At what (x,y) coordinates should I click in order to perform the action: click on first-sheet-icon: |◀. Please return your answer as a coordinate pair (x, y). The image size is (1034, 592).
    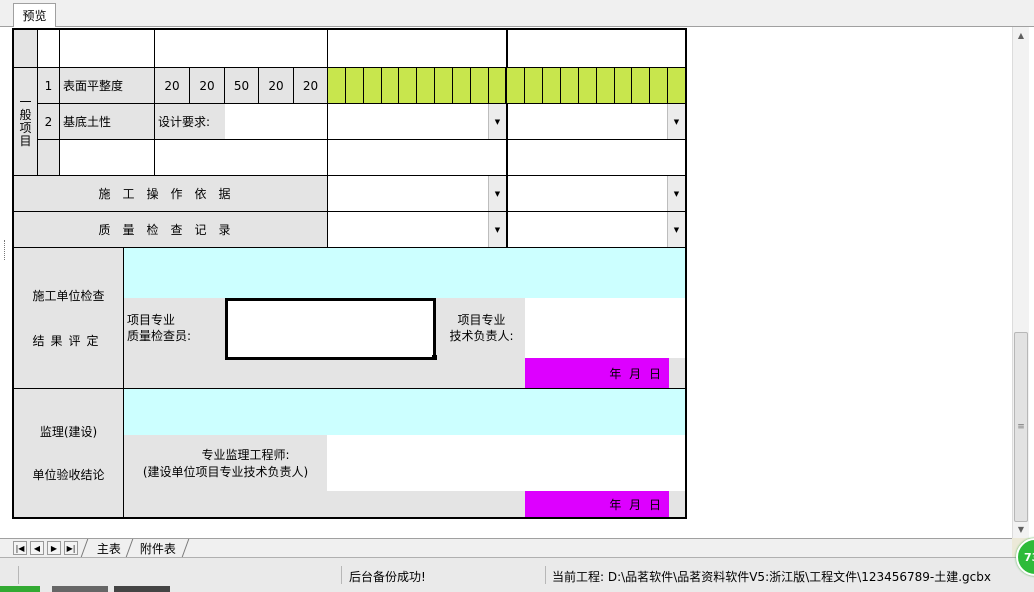
    Looking at the image, I should click on (20, 548).